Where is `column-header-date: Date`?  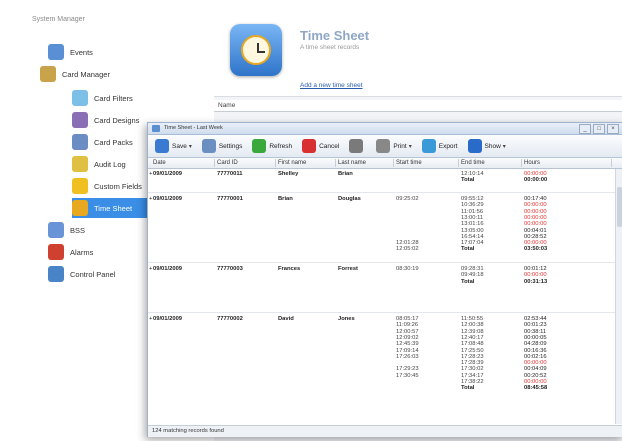 column-header-date: Date is located at coordinates (183, 163).